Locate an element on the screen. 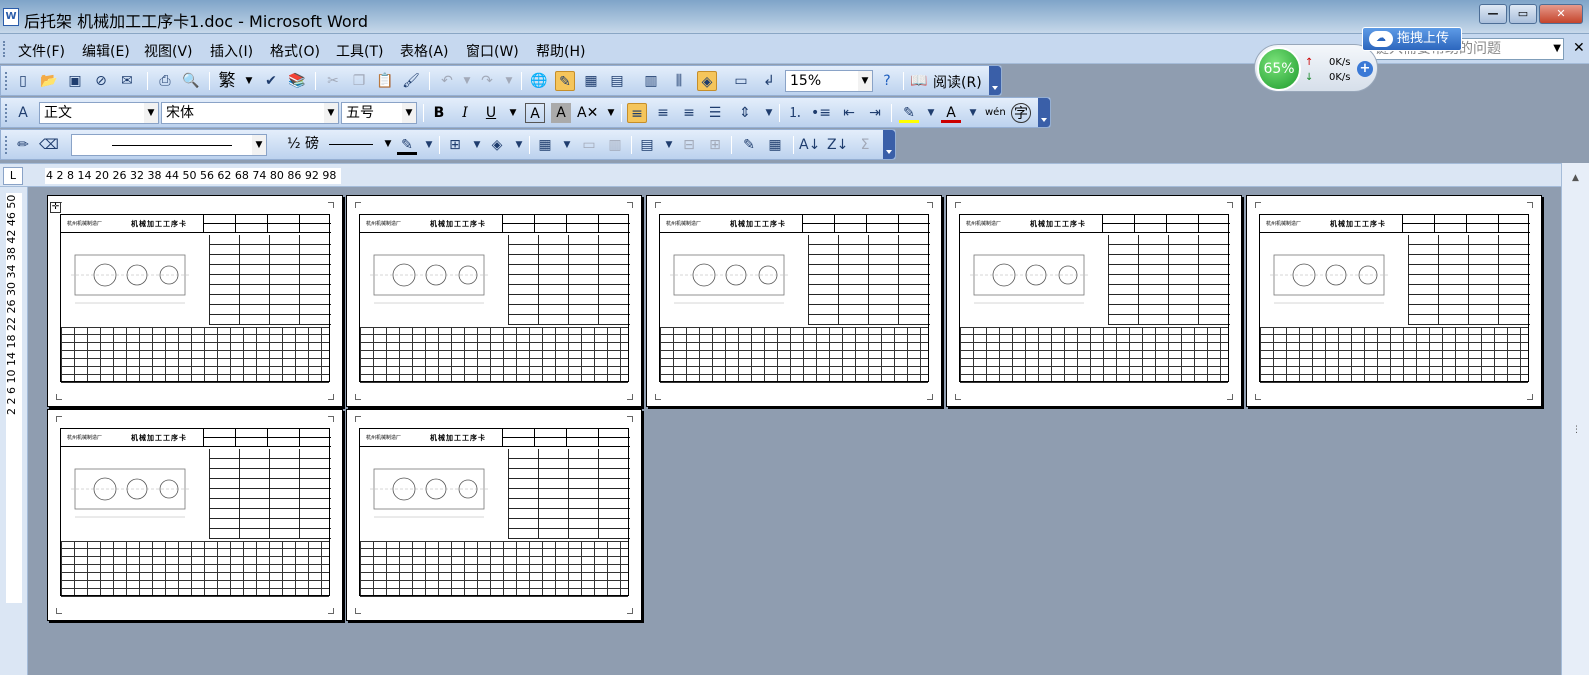  borders-icon: ⊞ is located at coordinates (455, 145).